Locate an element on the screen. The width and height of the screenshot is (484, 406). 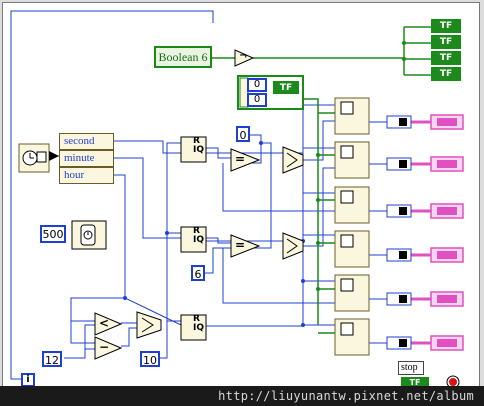
quotient-label-1: R IQ is located at coordinates (194, 146).